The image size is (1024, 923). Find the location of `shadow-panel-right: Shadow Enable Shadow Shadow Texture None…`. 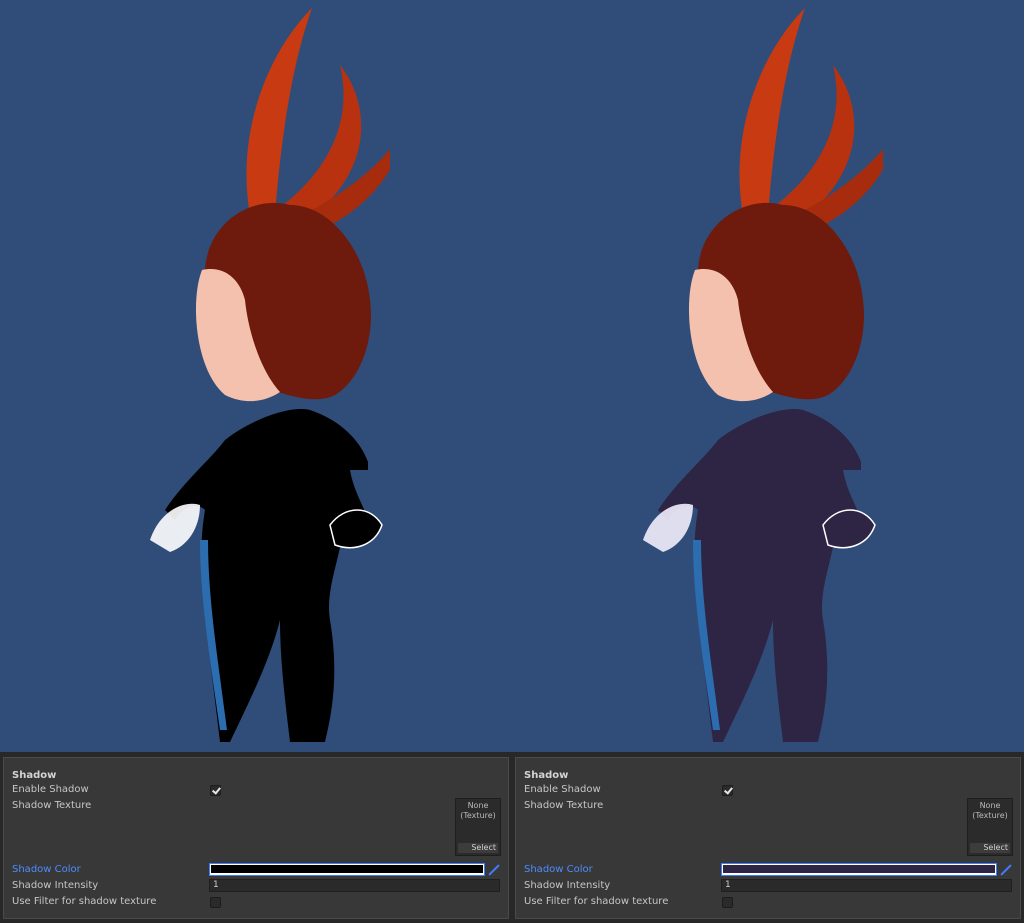

shadow-panel-right: Shadow Enable Shadow Shadow Texture None… is located at coordinates (768, 838).